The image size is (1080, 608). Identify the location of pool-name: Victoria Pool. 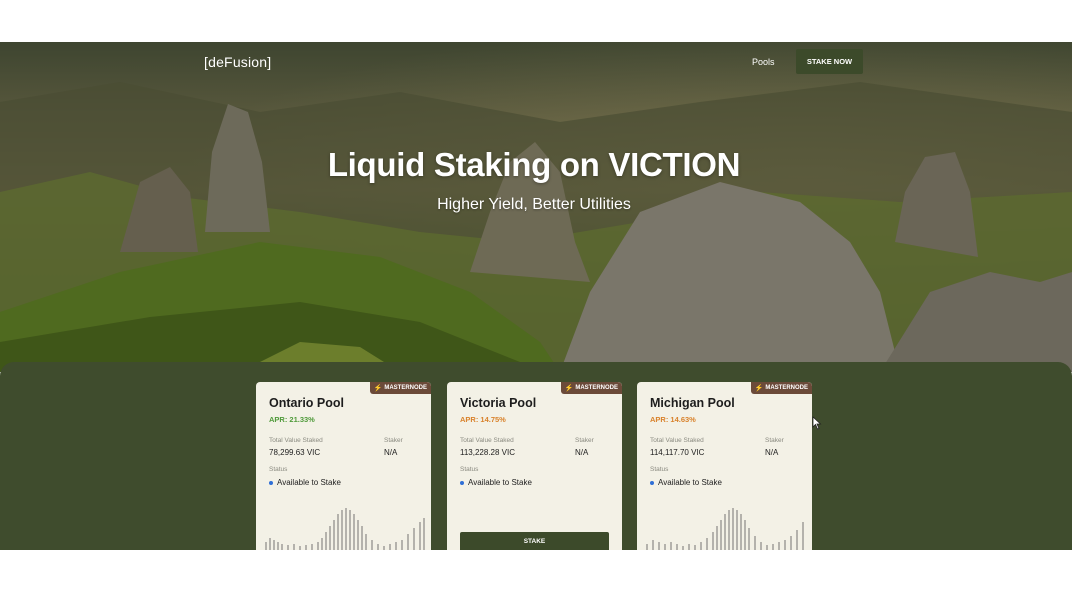
(498, 403).